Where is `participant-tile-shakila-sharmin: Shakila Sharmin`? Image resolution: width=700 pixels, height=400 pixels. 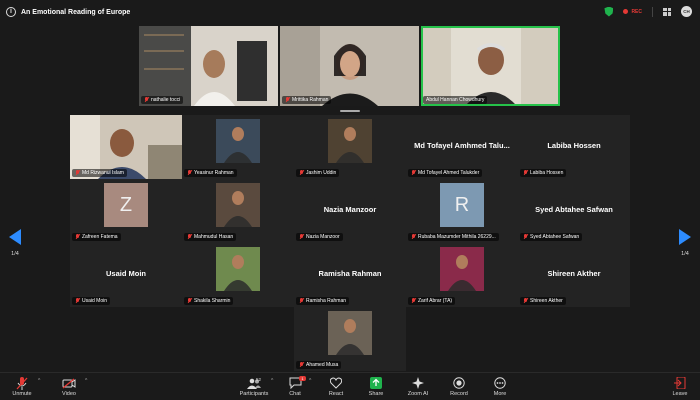 participant-tile-shakila-sharmin: Shakila Sharmin is located at coordinates (238, 275).